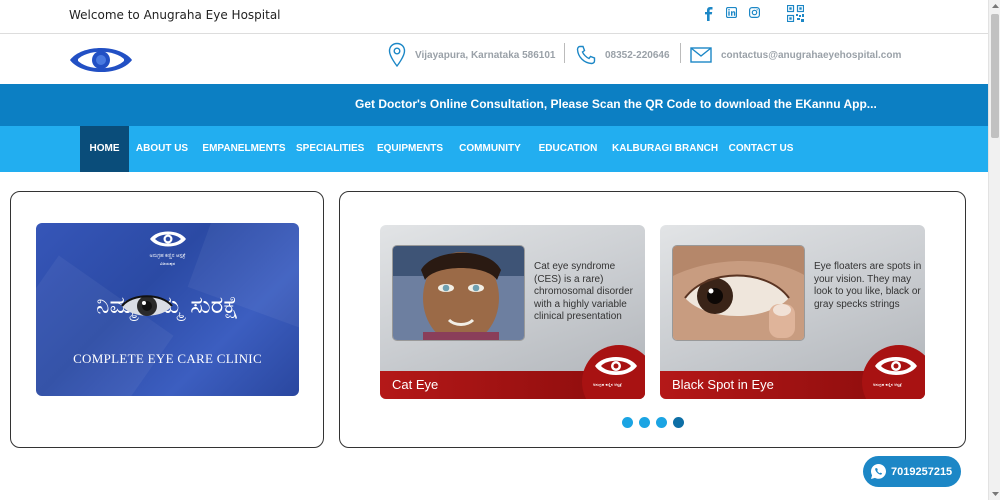 This screenshot has height=500, width=1000. Describe the element at coordinates (878, 471) in the screenshot. I see `whatsapp-icon` at that location.